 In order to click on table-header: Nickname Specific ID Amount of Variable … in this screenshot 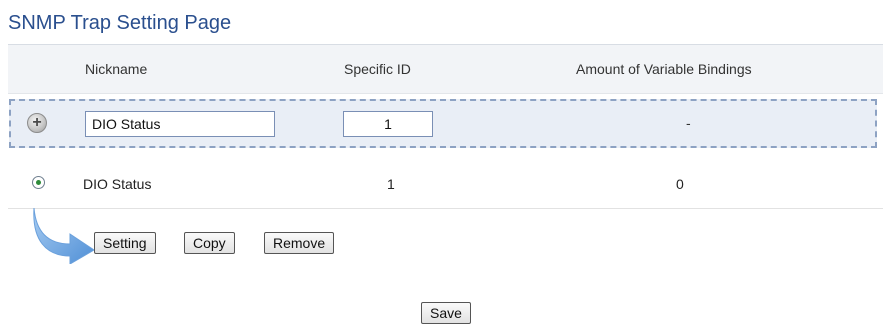, I will do `click(445, 69)`.